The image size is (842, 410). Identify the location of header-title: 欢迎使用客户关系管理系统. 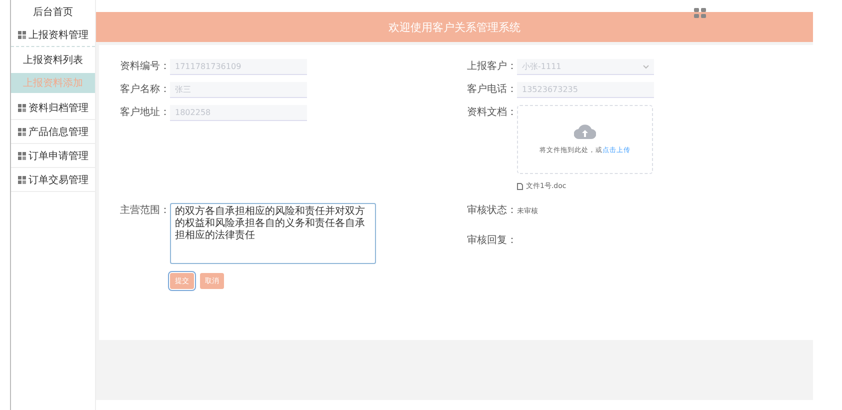
(454, 27).